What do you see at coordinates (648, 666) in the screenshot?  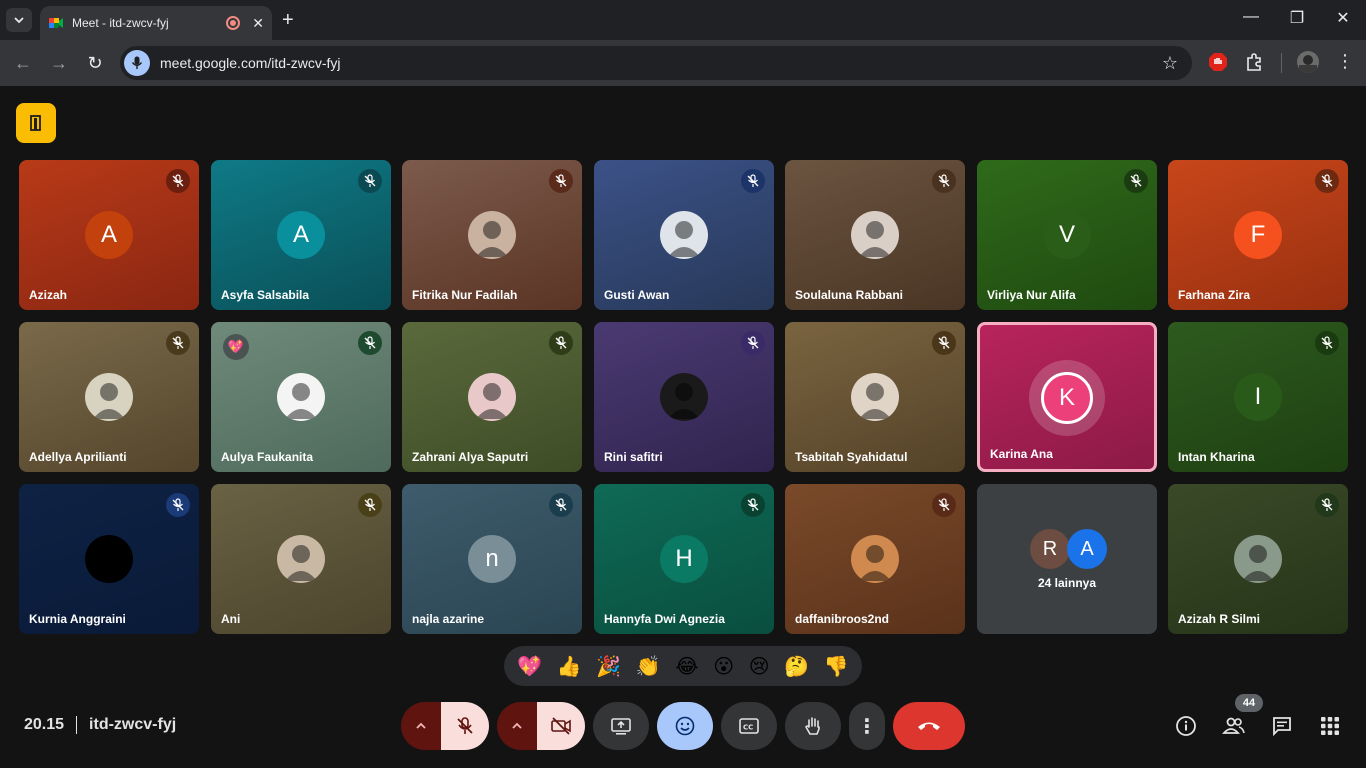 I see `reaction-emoji-button: 👏` at bounding box center [648, 666].